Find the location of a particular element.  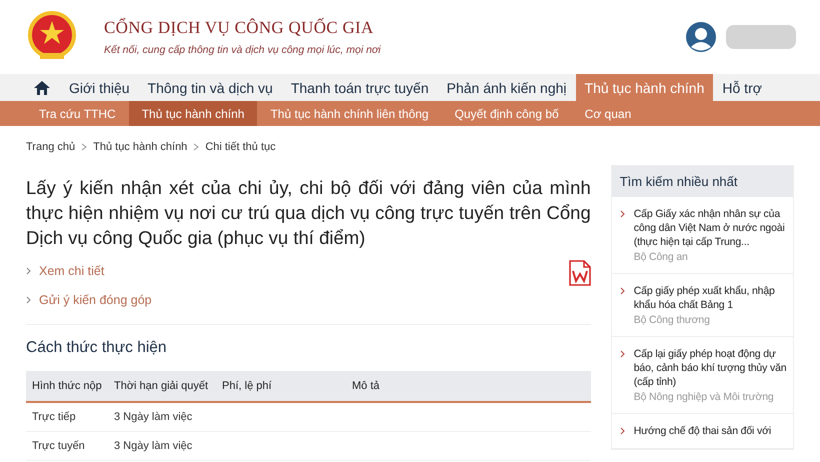

subnav-tab: Thủ tục hành chính is located at coordinates (193, 113).